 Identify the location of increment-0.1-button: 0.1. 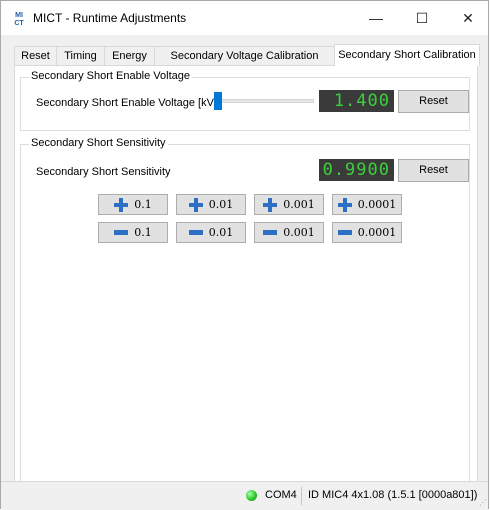
(133, 204).